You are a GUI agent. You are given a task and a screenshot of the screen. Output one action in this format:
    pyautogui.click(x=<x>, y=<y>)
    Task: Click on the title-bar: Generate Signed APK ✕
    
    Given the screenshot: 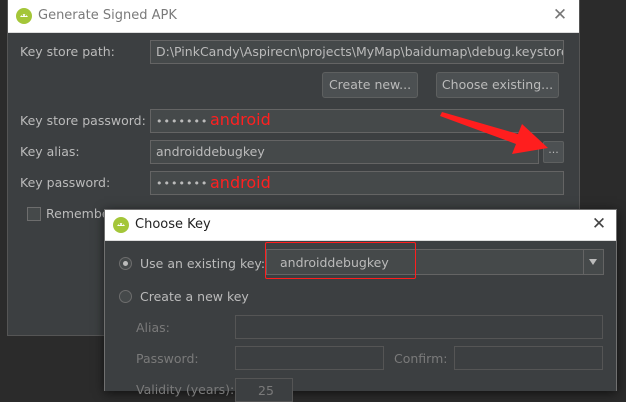 What is the action you would take?
    pyautogui.click(x=293, y=16)
    